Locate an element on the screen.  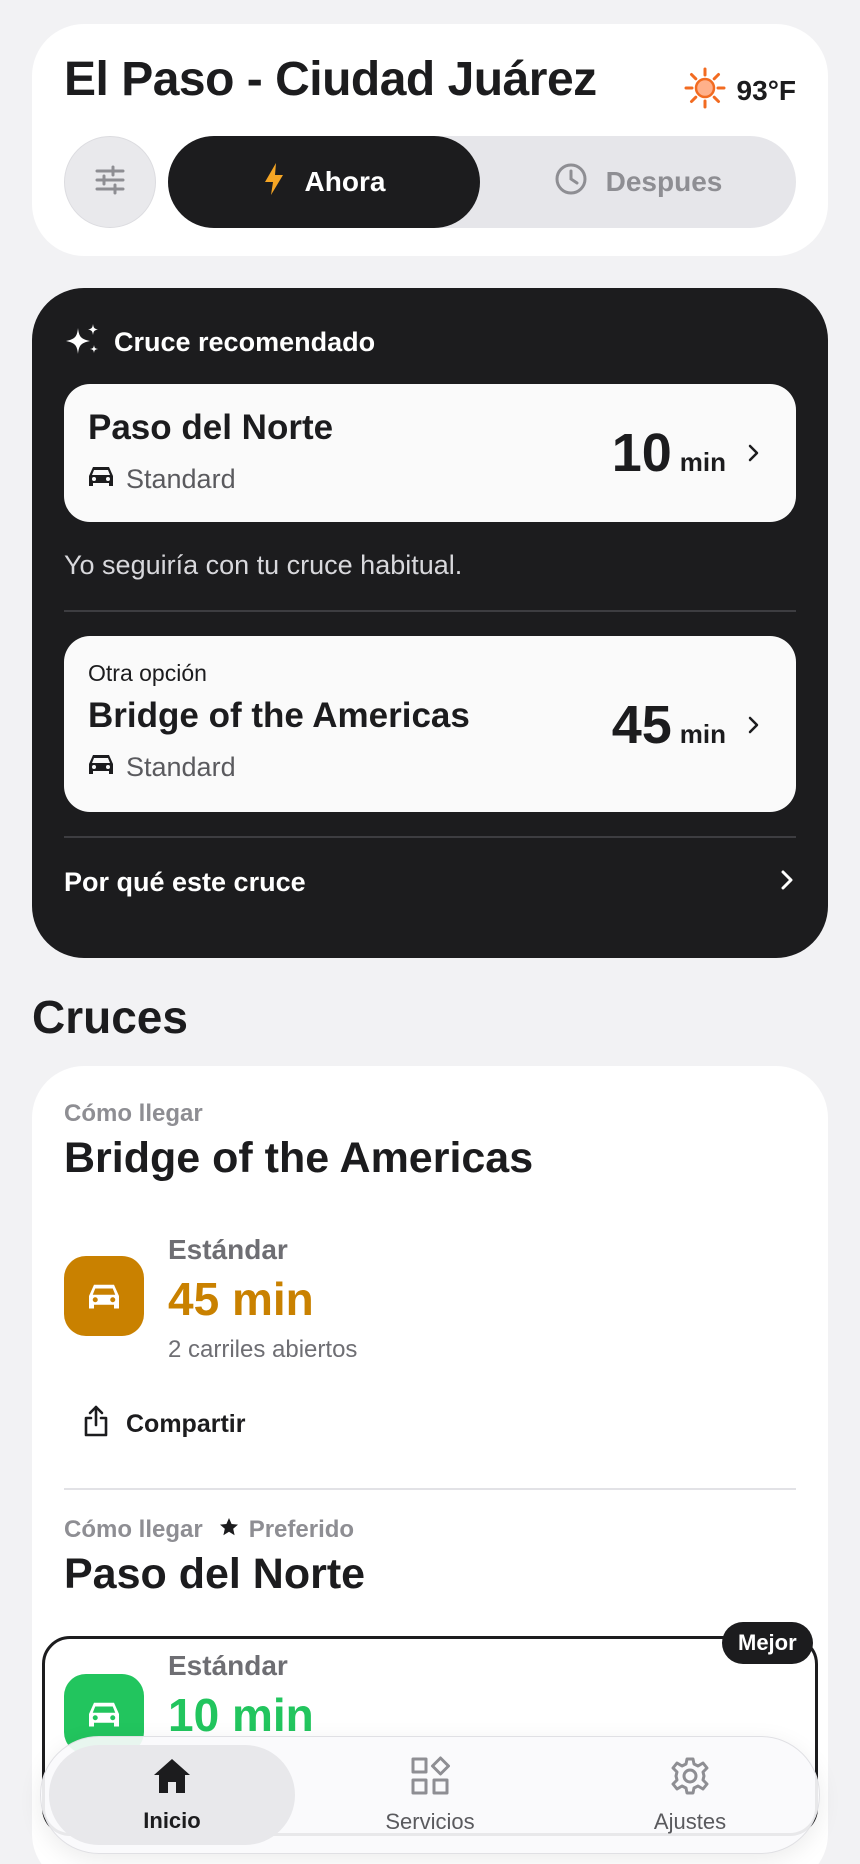
recommended-crossing-card: Paso del Norte Standard 10 min is located at coordinates (430, 453).